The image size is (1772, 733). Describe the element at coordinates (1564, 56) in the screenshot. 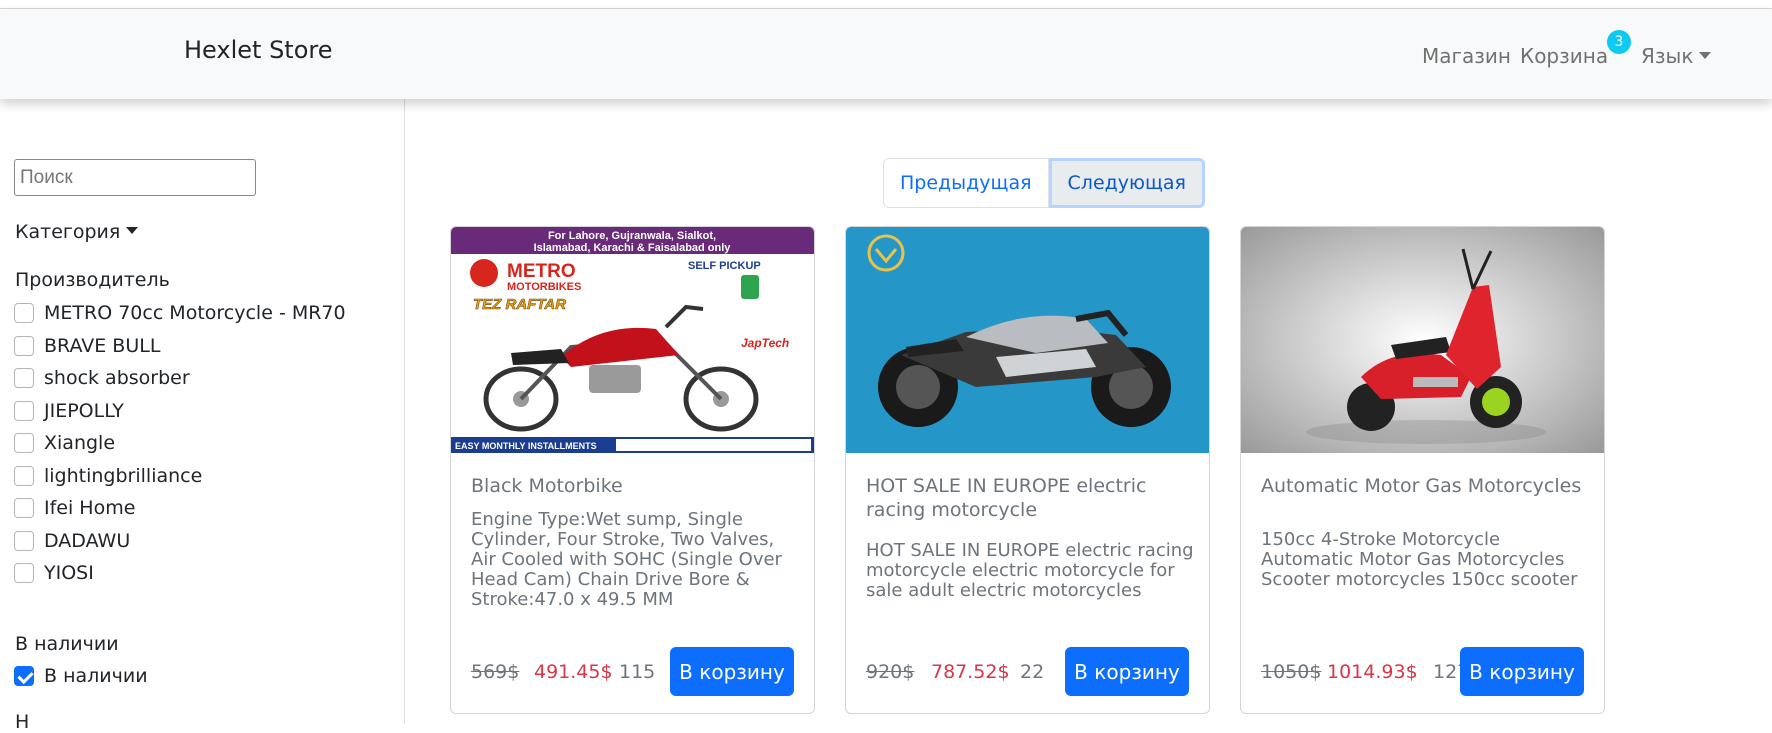

I see `nav-cart-link: Корзина` at that location.